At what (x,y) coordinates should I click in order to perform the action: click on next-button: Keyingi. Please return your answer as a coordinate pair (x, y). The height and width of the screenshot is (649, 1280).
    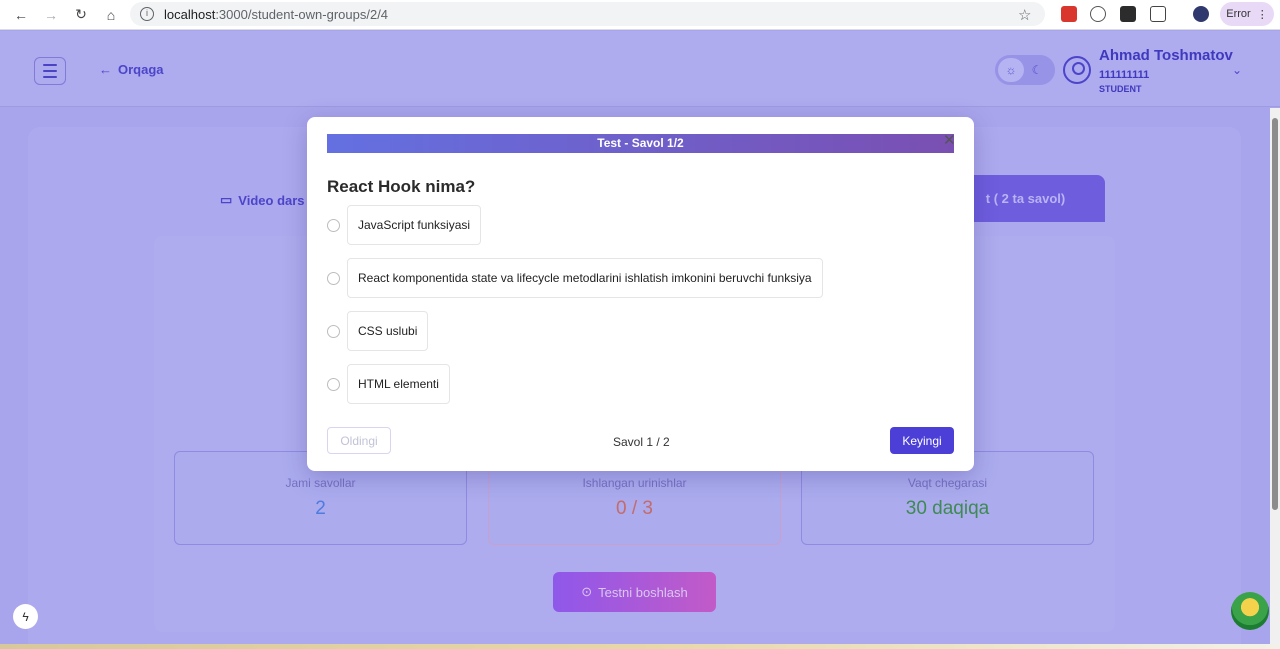
    Looking at the image, I should click on (922, 440).